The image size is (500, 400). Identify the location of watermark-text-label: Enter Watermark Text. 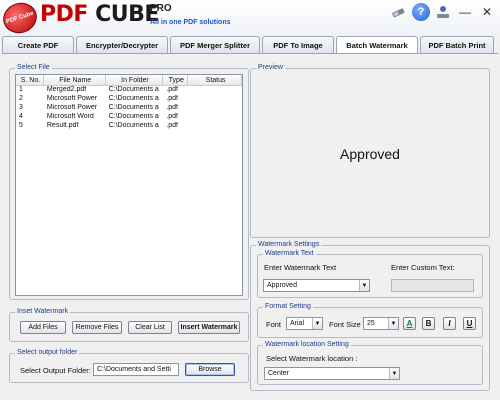
(300, 267).